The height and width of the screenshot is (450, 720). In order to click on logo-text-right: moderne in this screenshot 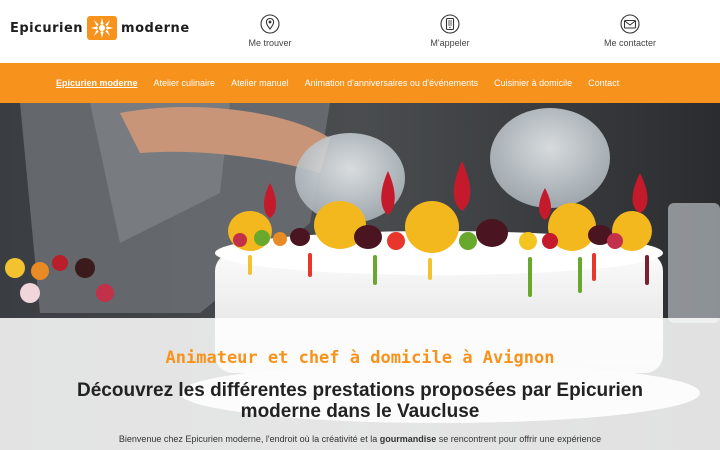, I will do `click(155, 28)`.